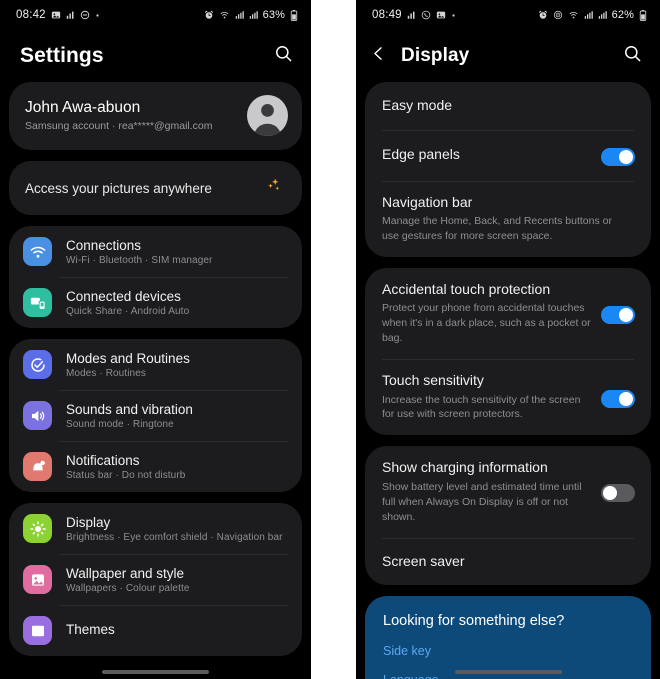 This screenshot has height=679, width=660. What do you see at coordinates (155, 630) in the screenshot?
I see `sidebar-item-themes: Themes` at bounding box center [155, 630].